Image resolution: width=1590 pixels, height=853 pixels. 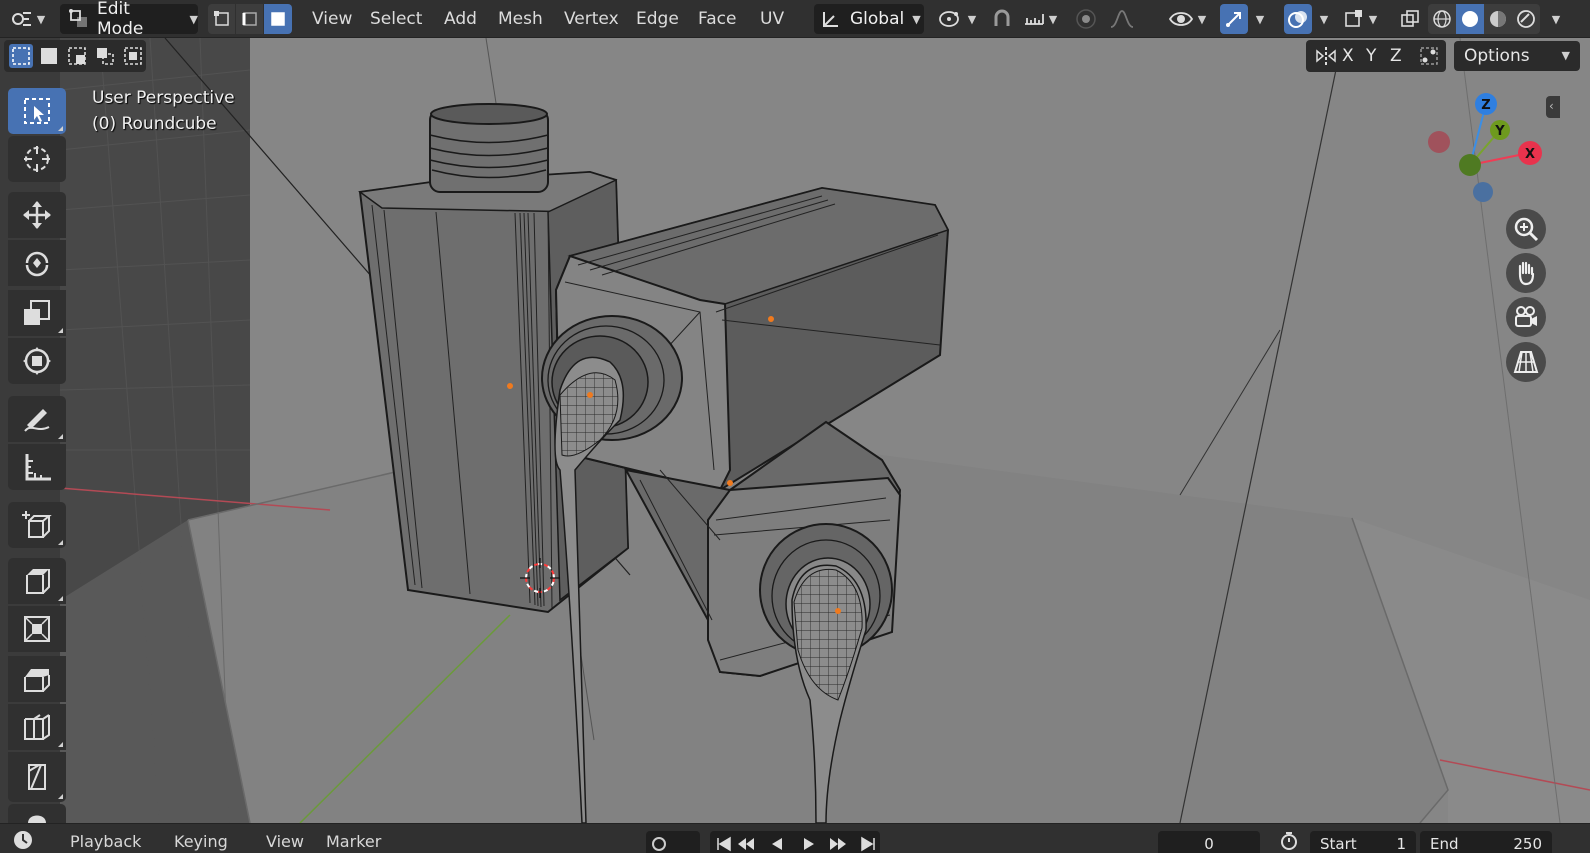 What do you see at coordinates (285, 841) in the screenshot?
I see `timeline-menu-view: View` at bounding box center [285, 841].